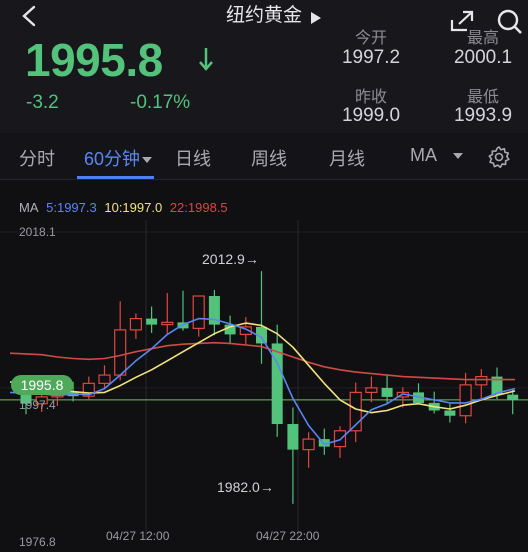 This screenshot has height=552, width=528. I want to click on active-tab-indicator, so click(115, 177).